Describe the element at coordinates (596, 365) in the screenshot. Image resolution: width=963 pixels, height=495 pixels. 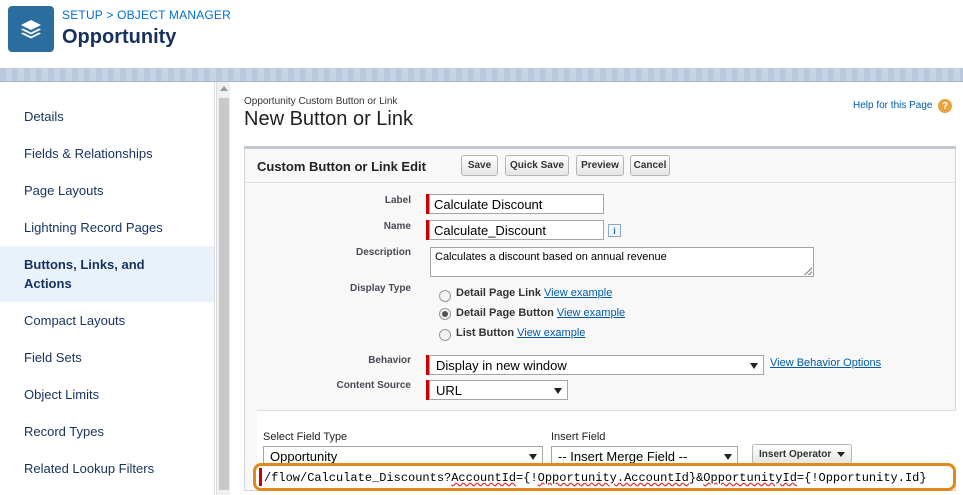
I see `behavior-select: Display in new window` at that location.